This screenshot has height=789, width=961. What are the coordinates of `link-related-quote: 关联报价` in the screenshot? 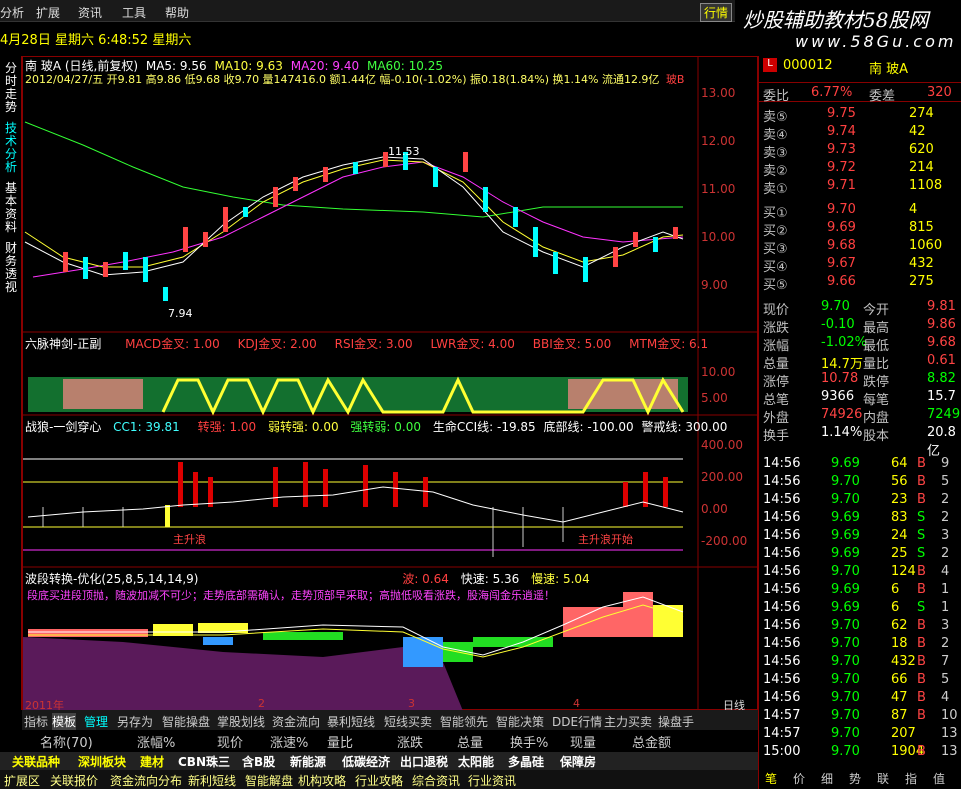 It's located at (74, 780).